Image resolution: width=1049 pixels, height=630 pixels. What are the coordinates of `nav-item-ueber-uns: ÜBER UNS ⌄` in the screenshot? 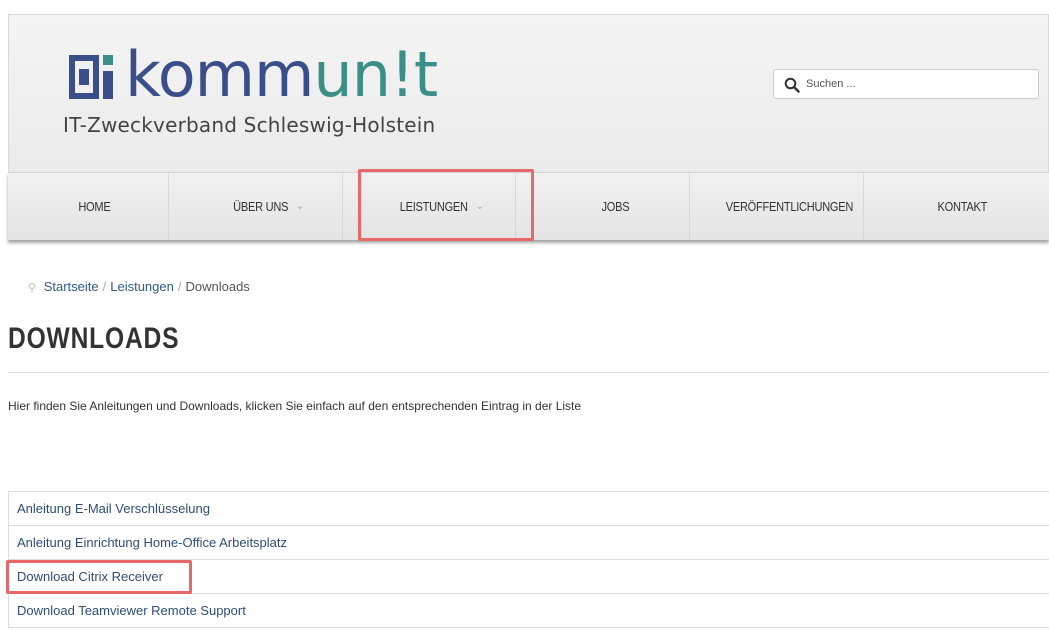 It's located at (269, 206).